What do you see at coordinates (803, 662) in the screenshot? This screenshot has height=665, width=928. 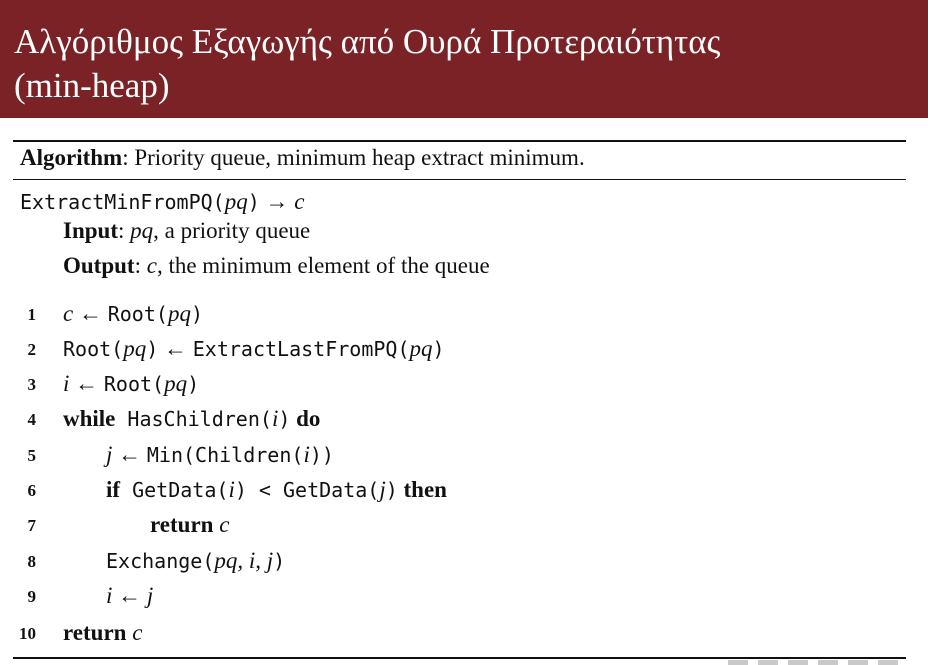 I see `slide-navigation-icon` at bounding box center [803, 662].